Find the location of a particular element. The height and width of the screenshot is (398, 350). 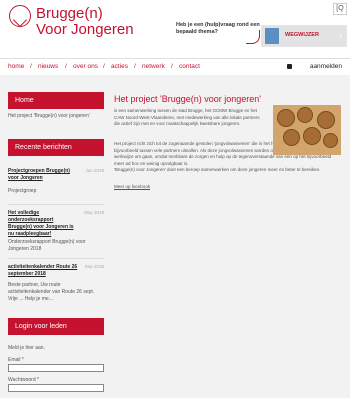

more-link: Meer op facebook is located at coordinates (132, 186).